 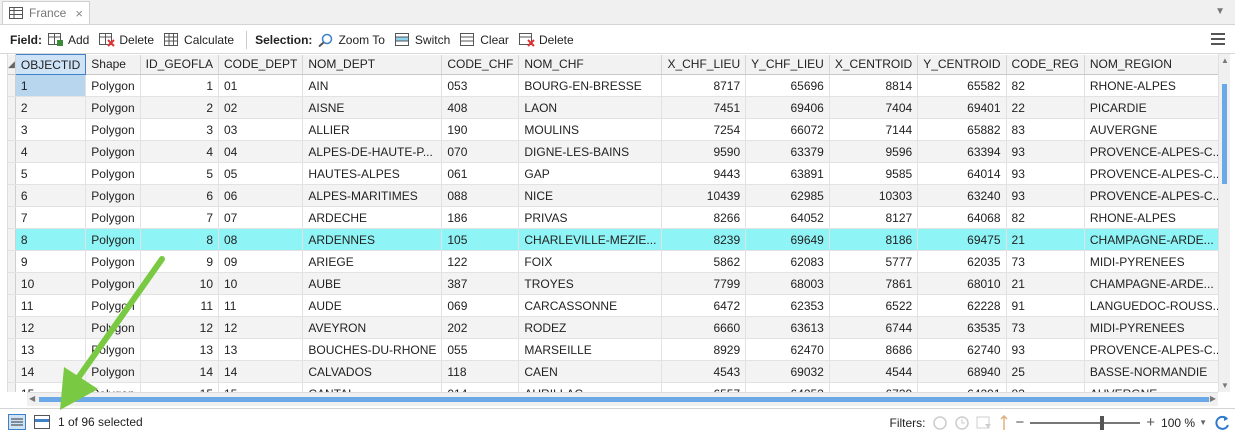 I want to click on table-cell: 62985, so click(x=787, y=195).